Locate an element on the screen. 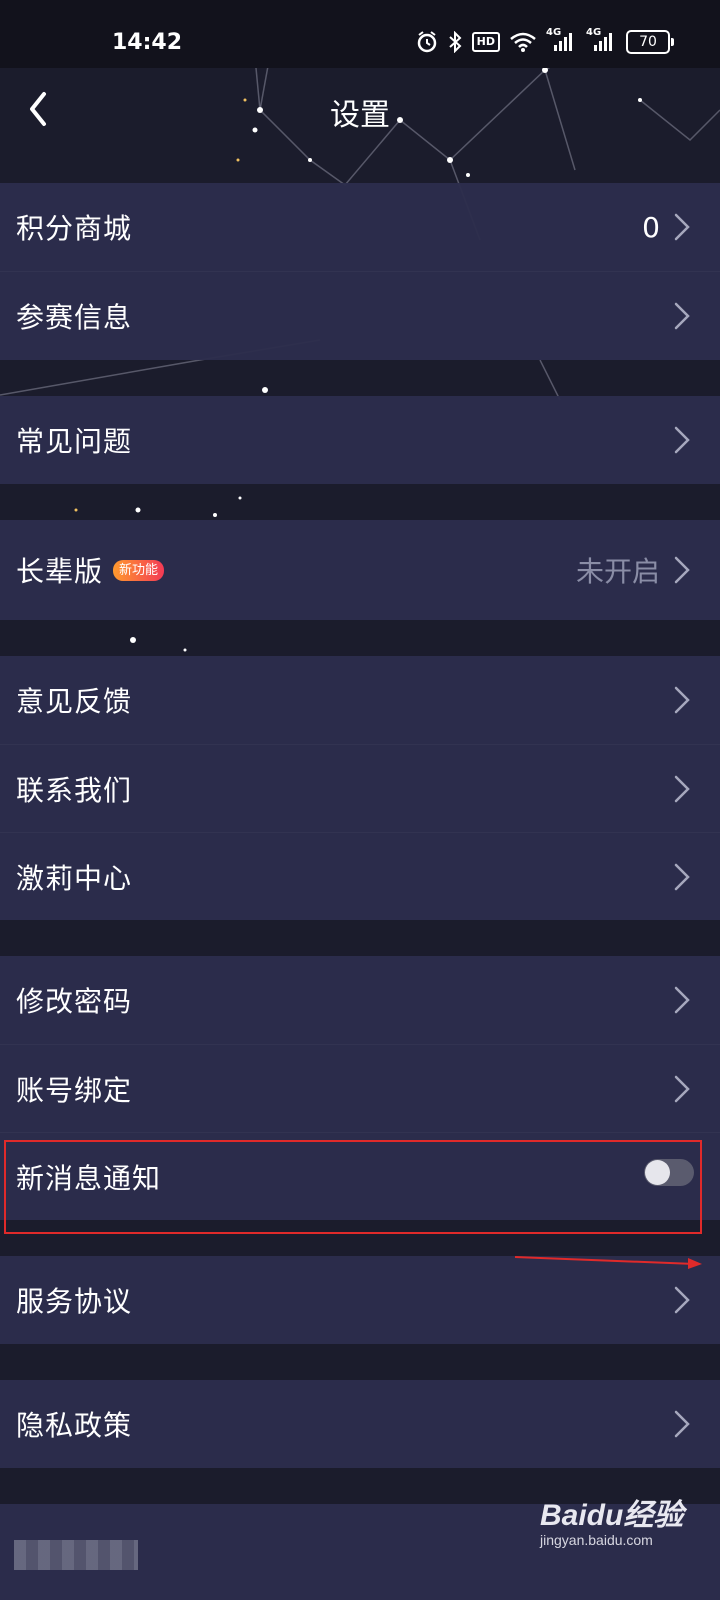  settings-item-label: 意见反馈 is located at coordinates (74, 701).